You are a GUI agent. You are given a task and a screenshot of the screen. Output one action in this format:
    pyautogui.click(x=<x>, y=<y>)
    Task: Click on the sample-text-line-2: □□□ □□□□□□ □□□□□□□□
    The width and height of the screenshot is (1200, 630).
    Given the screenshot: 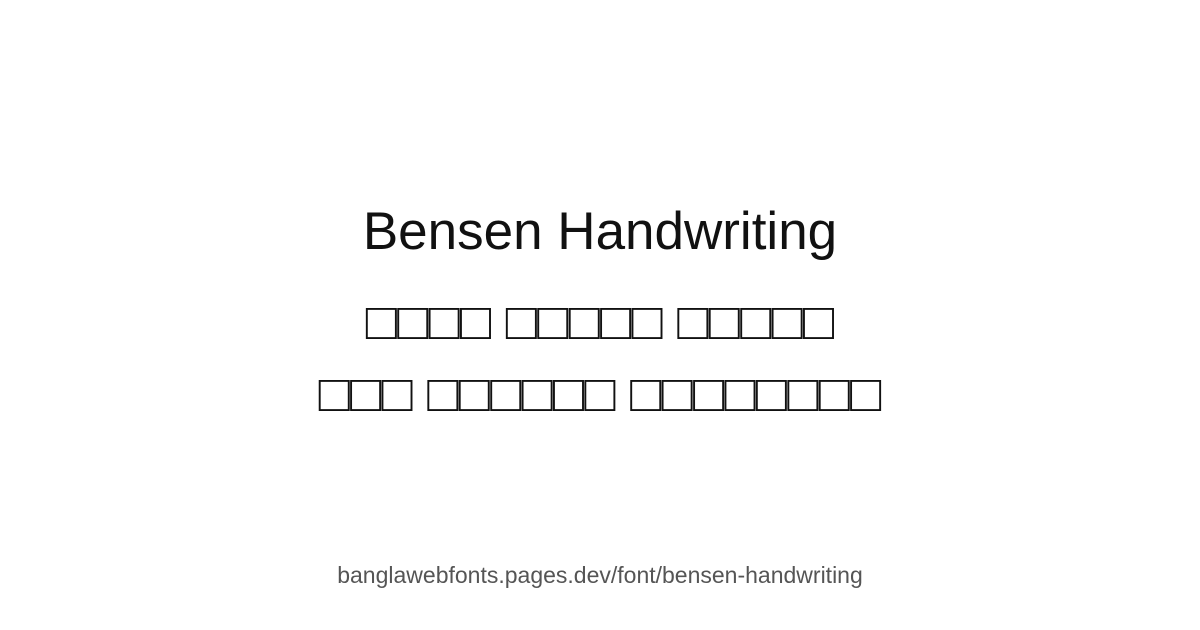 What is the action you would take?
    pyautogui.click(x=600, y=394)
    